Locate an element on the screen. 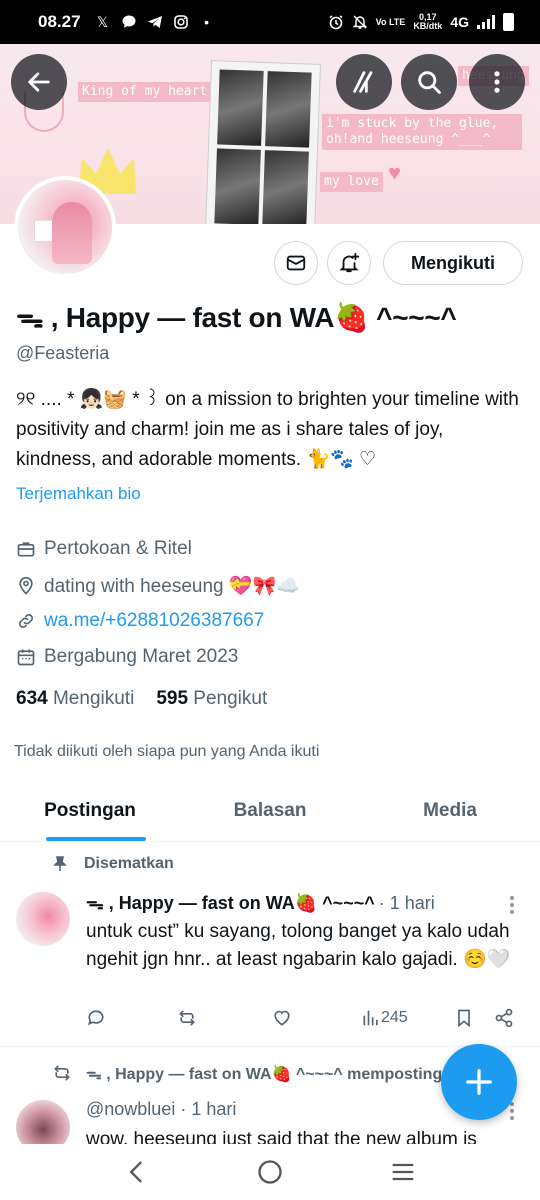 This screenshot has width=540, height=1200. tweet-header: @nowbluei · 1 hari is located at coordinates (161, 1109).